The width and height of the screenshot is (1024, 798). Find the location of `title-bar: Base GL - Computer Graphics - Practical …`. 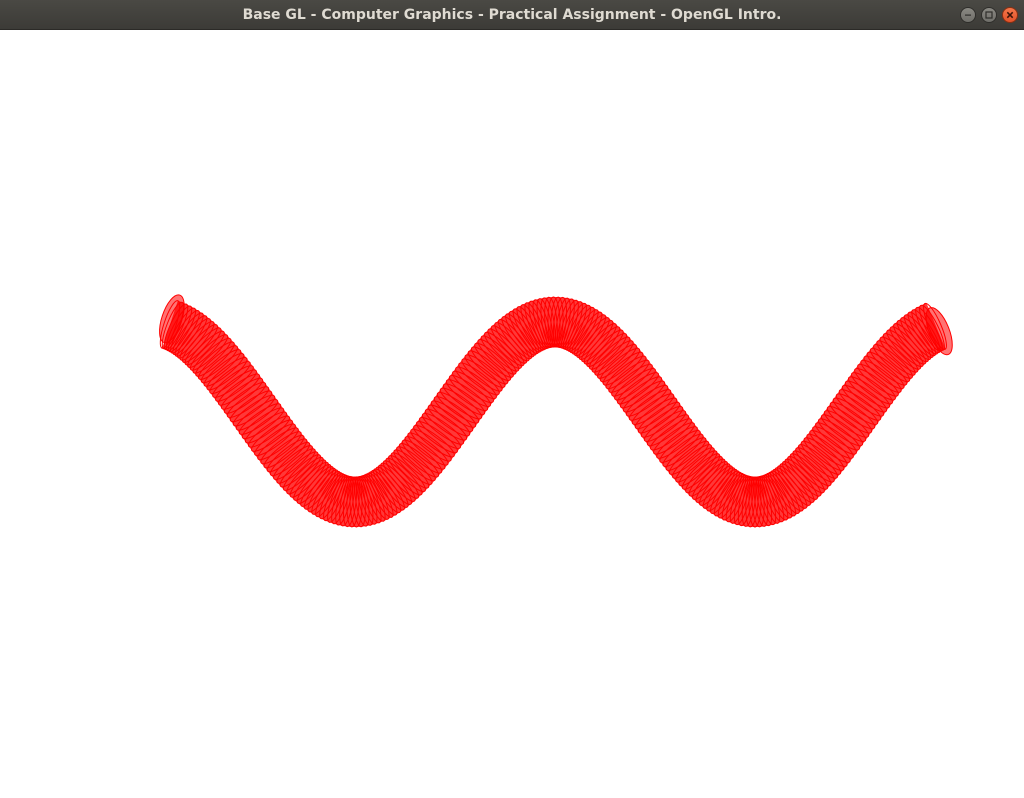

title-bar: Base GL - Computer Graphics - Practical … is located at coordinates (512, 15).